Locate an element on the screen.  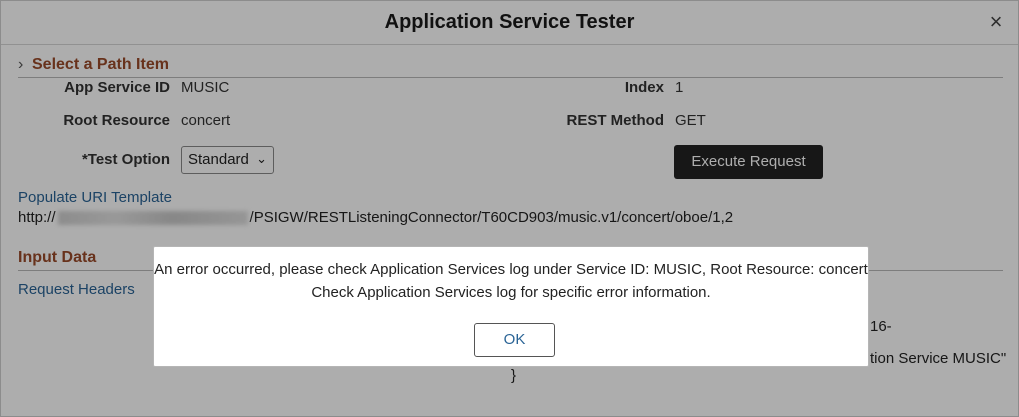
ok-button: OK is located at coordinates (514, 340).